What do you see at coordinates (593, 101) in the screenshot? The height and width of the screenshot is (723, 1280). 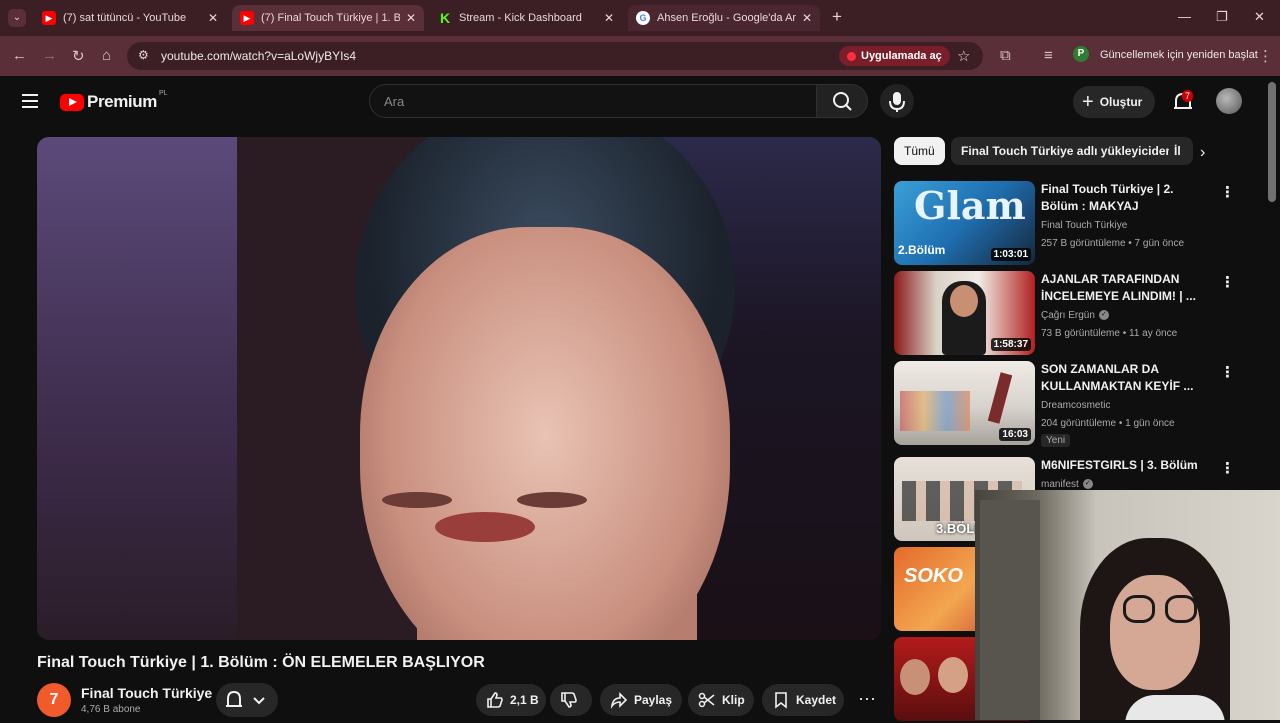 I see `search-input: Ara` at bounding box center [593, 101].